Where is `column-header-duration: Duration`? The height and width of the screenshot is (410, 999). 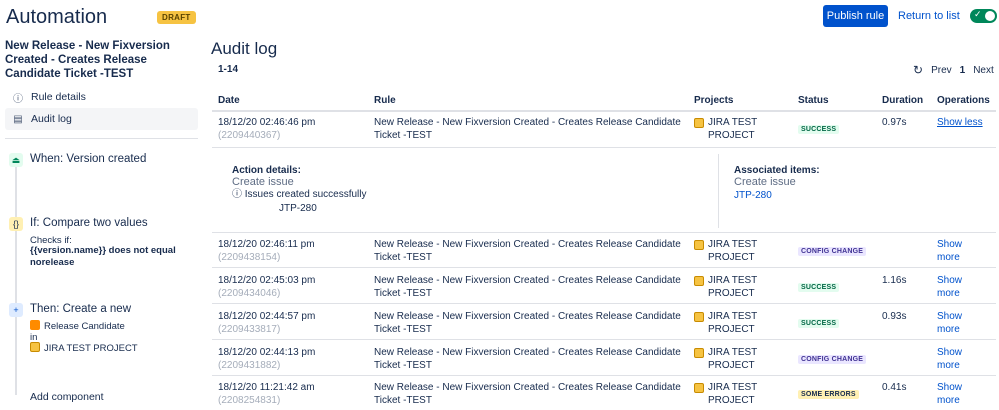 column-header-duration: Duration is located at coordinates (902, 100).